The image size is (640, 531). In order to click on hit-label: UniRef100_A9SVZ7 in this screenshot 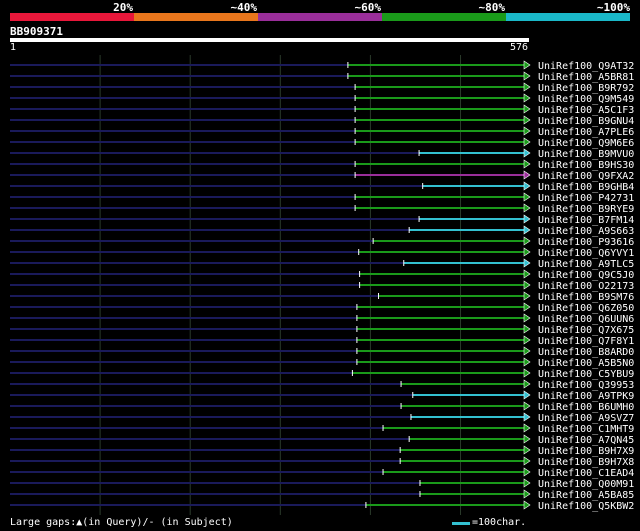, I will do `click(586, 418)`.